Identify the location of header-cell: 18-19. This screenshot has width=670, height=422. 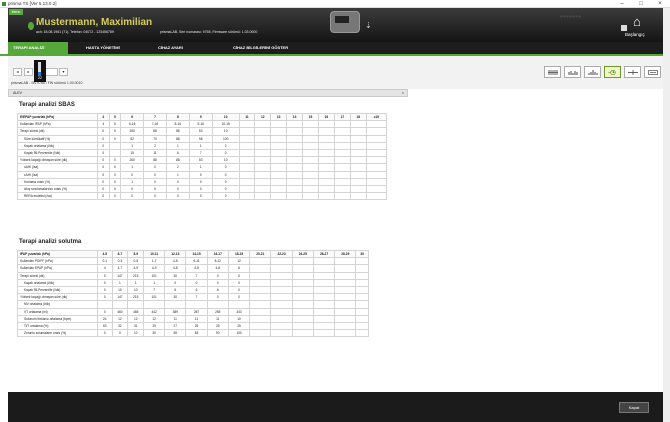
(239, 254).